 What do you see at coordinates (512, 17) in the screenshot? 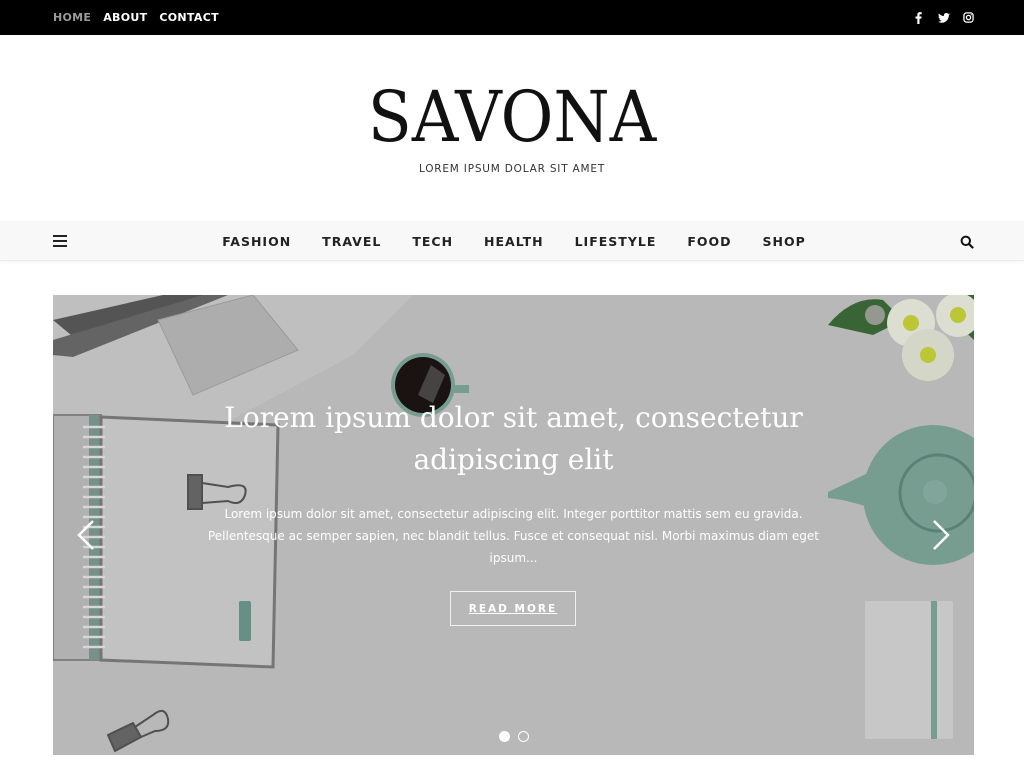
I see `top-bar: HOME ABOUT CONTACT` at bounding box center [512, 17].